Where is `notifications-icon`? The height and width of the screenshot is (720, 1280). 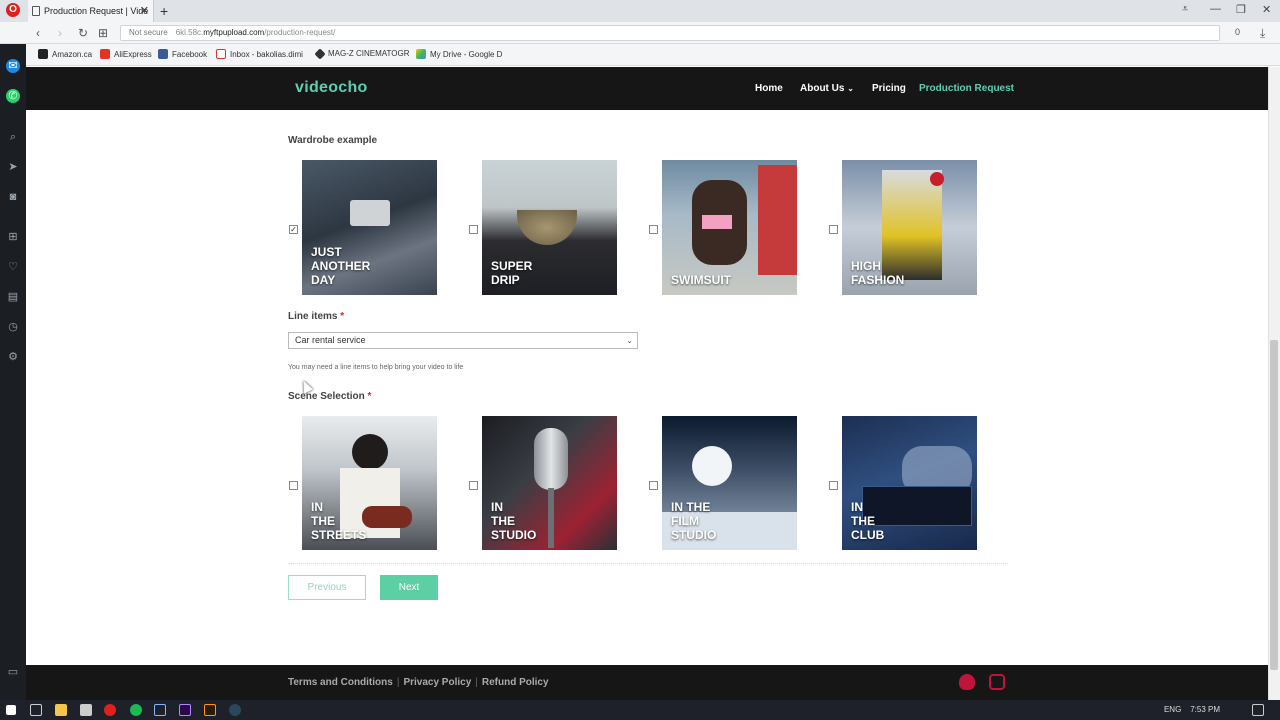 notifications-icon is located at coordinates (1258, 710).